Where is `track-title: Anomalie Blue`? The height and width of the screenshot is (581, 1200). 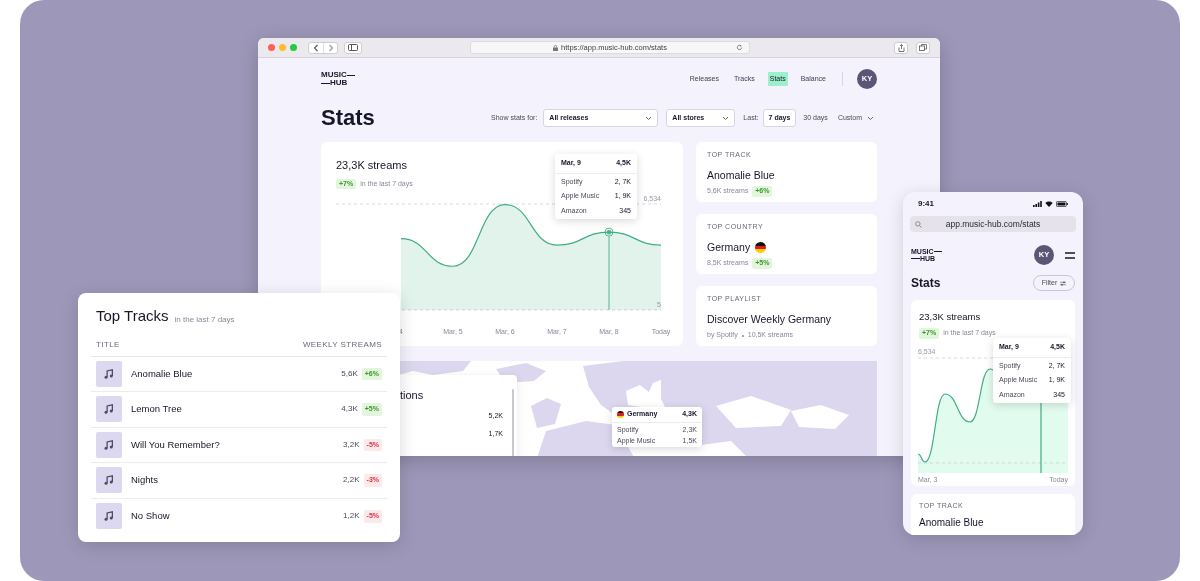
track-title: Anomalie Blue is located at coordinates (162, 373).